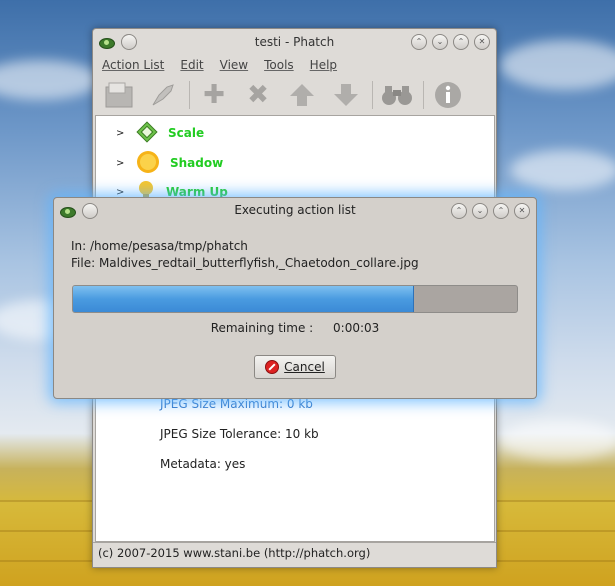 This screenshot has width=615, height=586. I want to click on add-icon: ✚, so click(214, 95).